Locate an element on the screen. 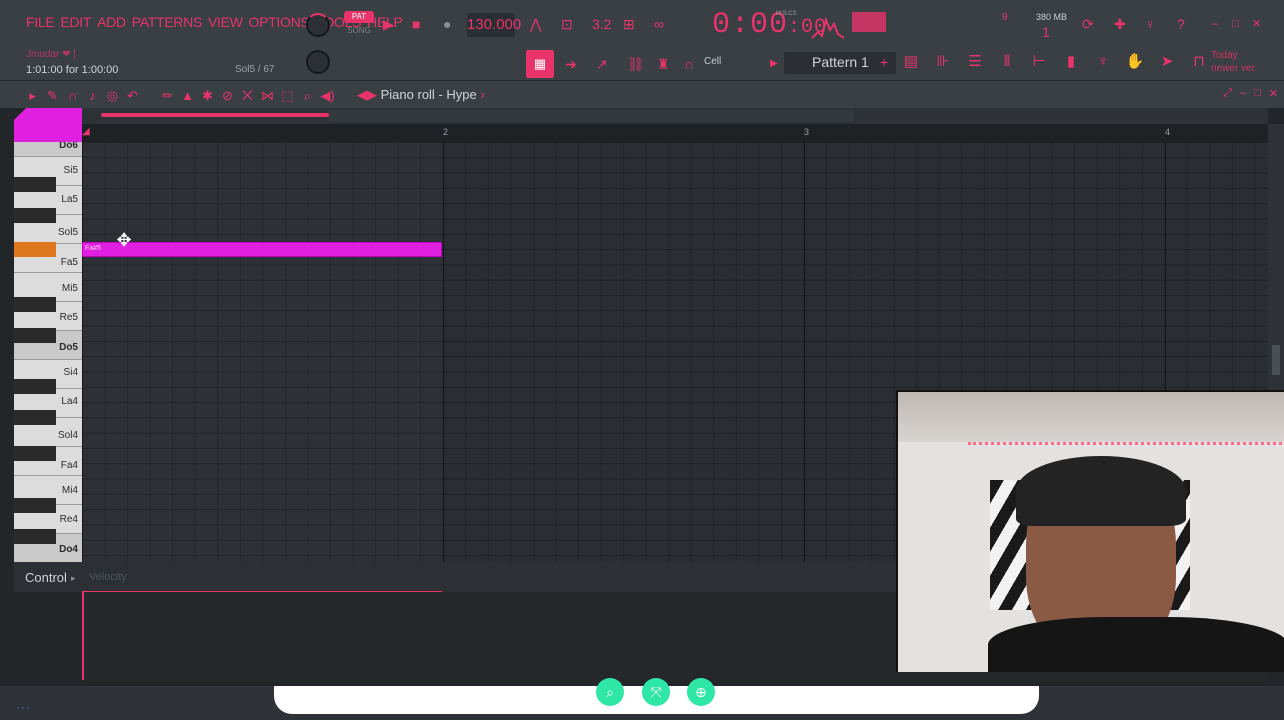 The image size is (1284, 720). file-icon: ▮ is located at coordinates (1071, 62).